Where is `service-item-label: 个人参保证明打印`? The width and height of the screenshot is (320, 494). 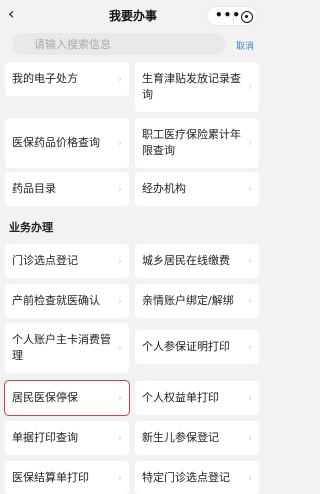
service-item-label: 个人参保证明打印 is located at coordinates (186, 346).